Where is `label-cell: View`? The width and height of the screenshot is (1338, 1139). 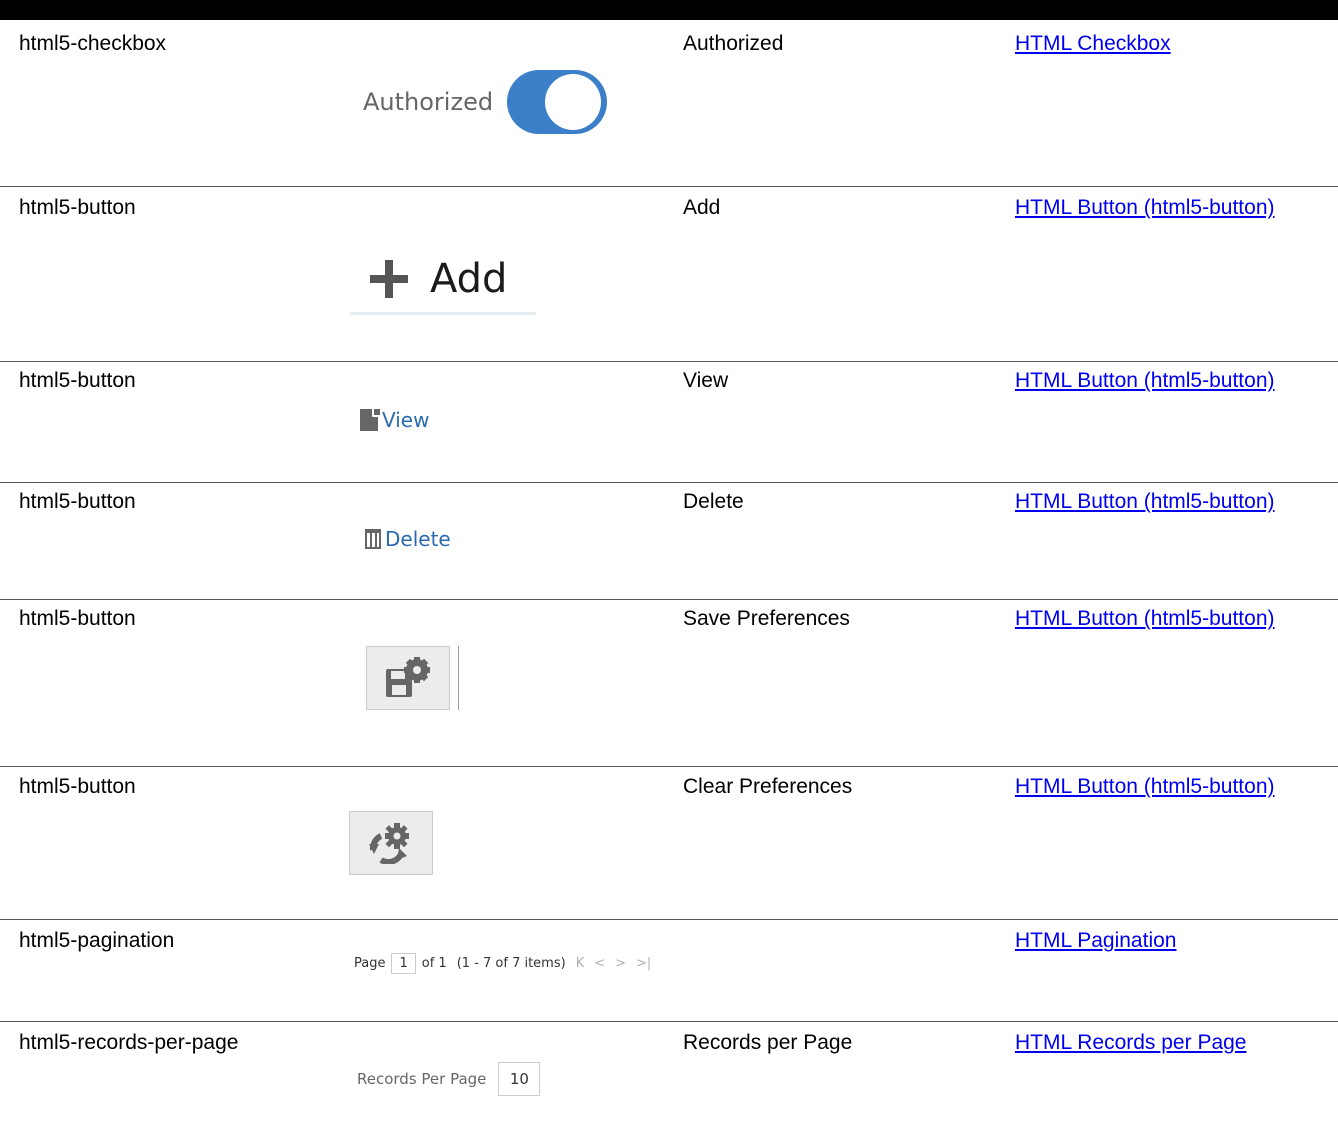 label-cell: View is located at coordinates (706, 380).